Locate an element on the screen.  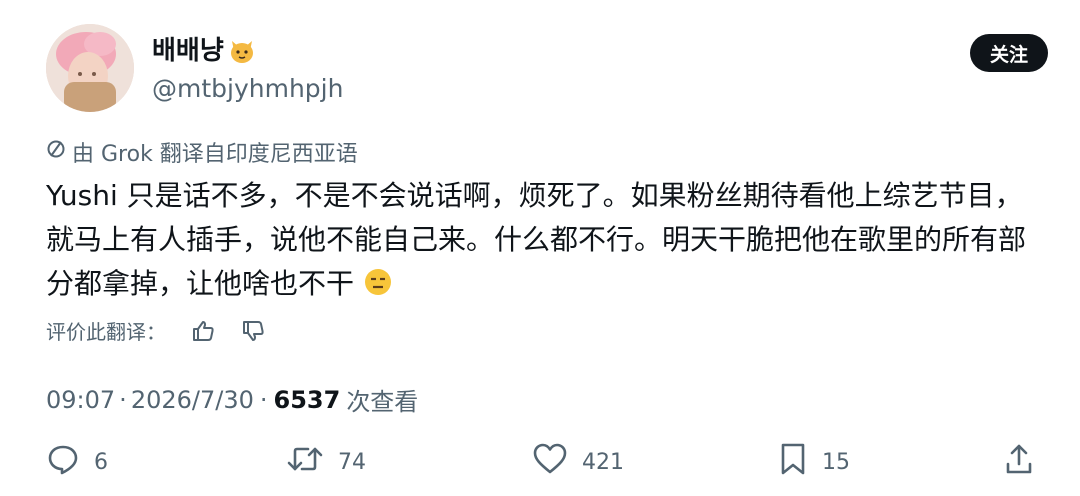
follow-button: 关注 is located at coordinates (1009, 53).